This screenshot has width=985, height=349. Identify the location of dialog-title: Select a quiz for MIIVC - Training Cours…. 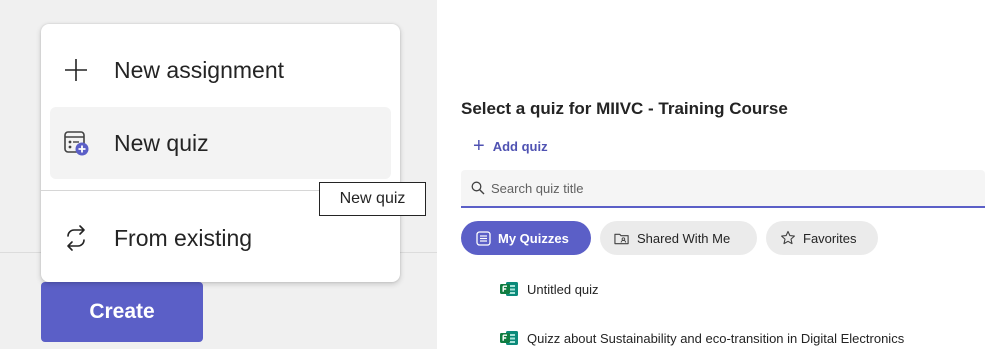
(624, 108).